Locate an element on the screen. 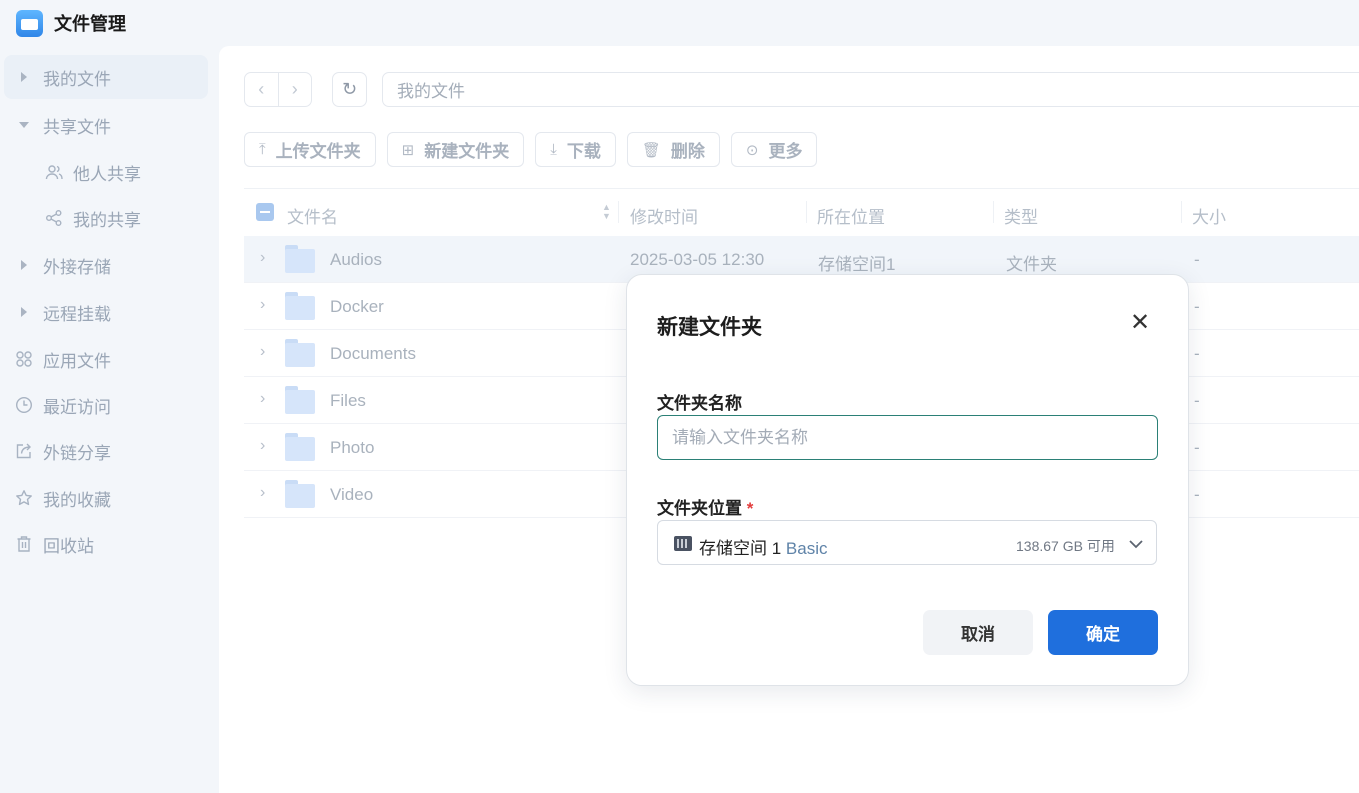 Image resolution: width=1359 pixels, height=793 pixels. sidebar-item-remote-mount: 远程挂载 is located at coordinates (106, 312).